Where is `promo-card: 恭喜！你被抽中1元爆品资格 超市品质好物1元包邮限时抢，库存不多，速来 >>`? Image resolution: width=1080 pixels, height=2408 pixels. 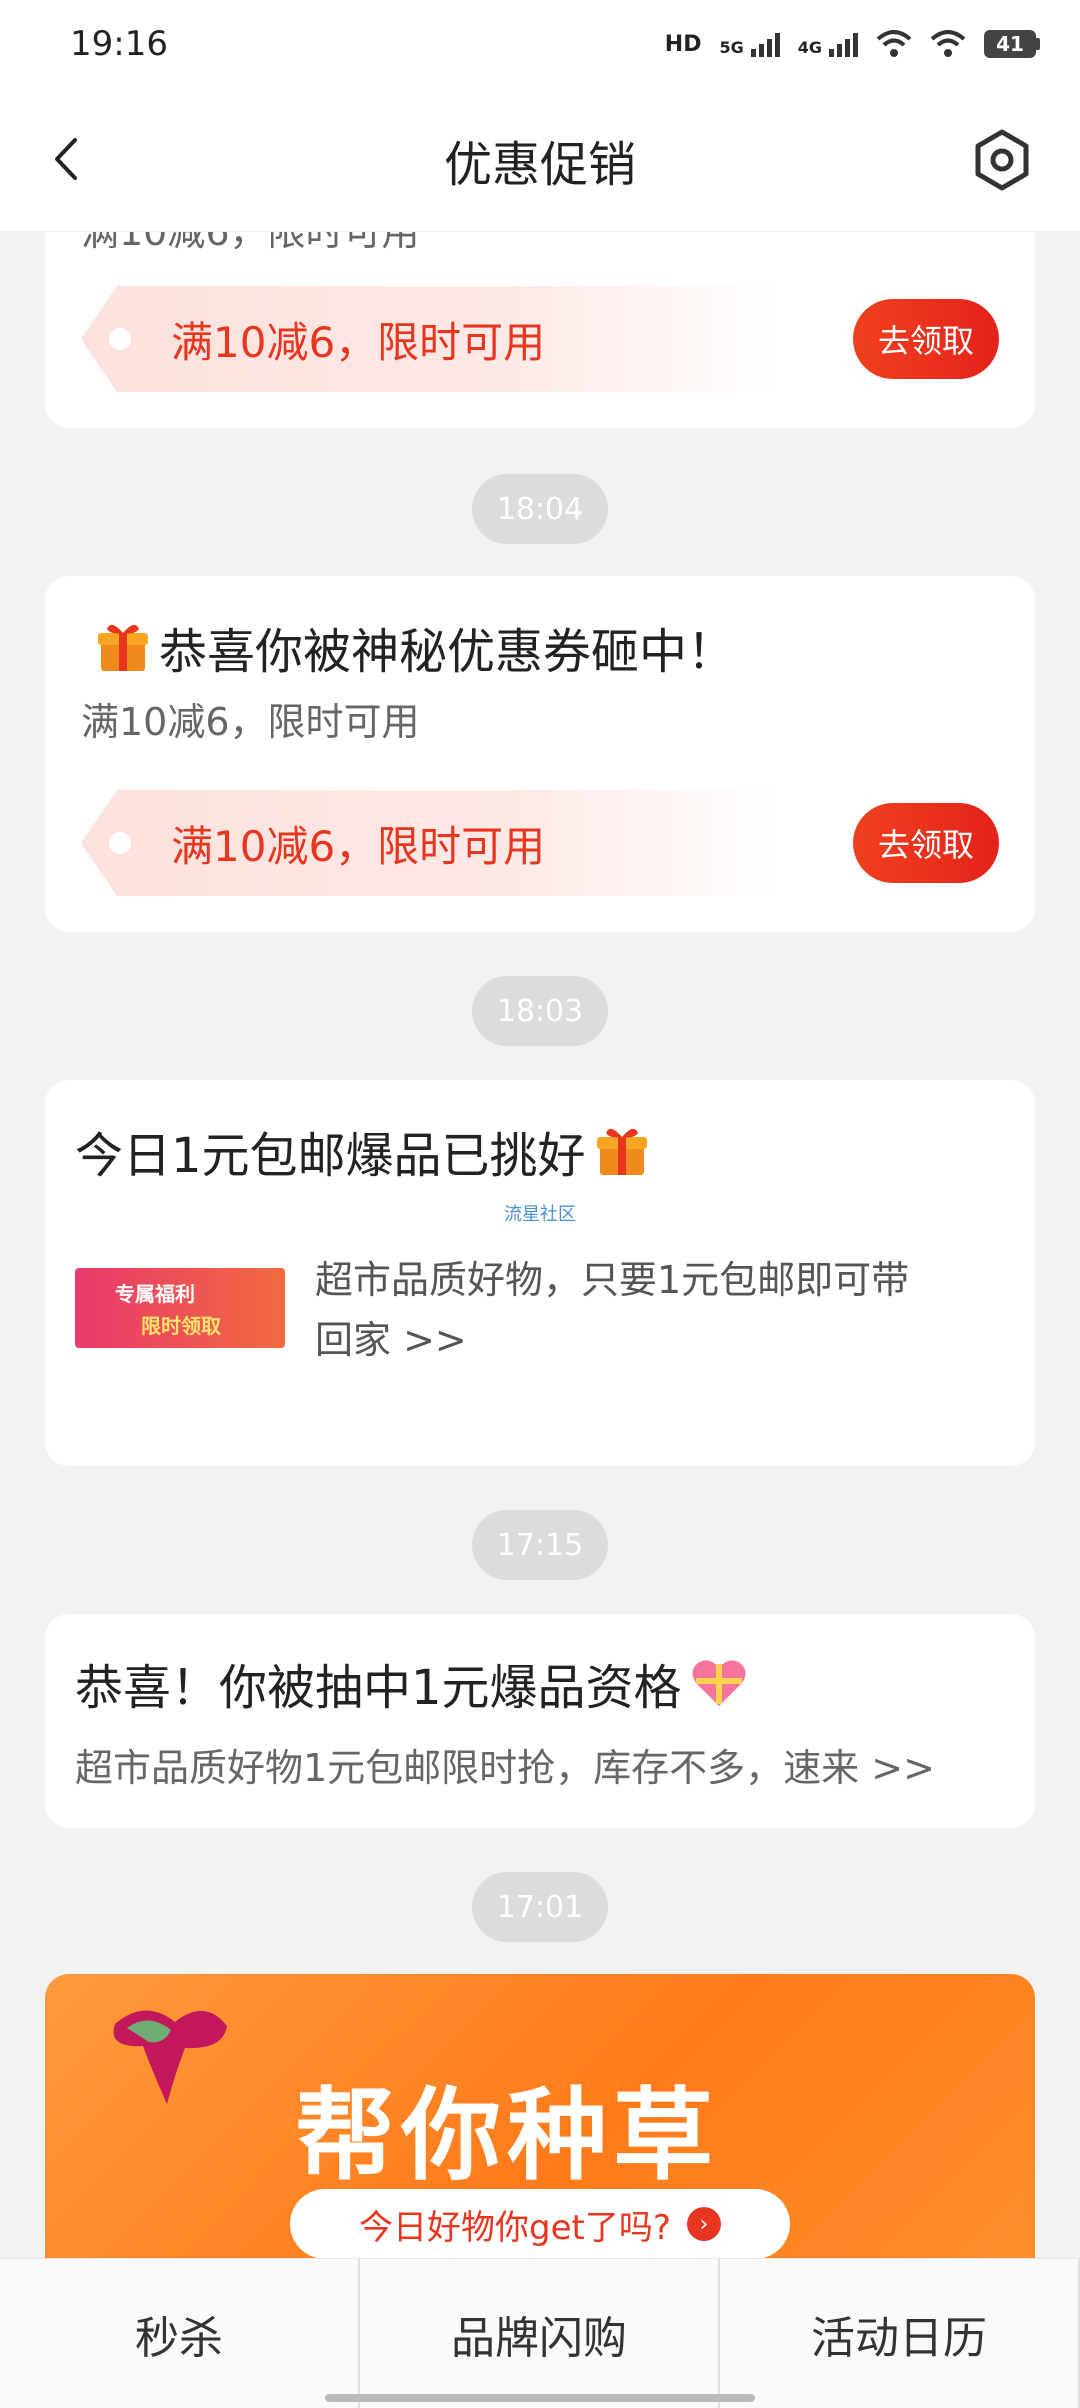
promo-card: 恭喜！你被抽中1元爆品资格 超市品质好物1元包邮限时抢，库存不多，速来 >> is located at coordinates (540, 1721).